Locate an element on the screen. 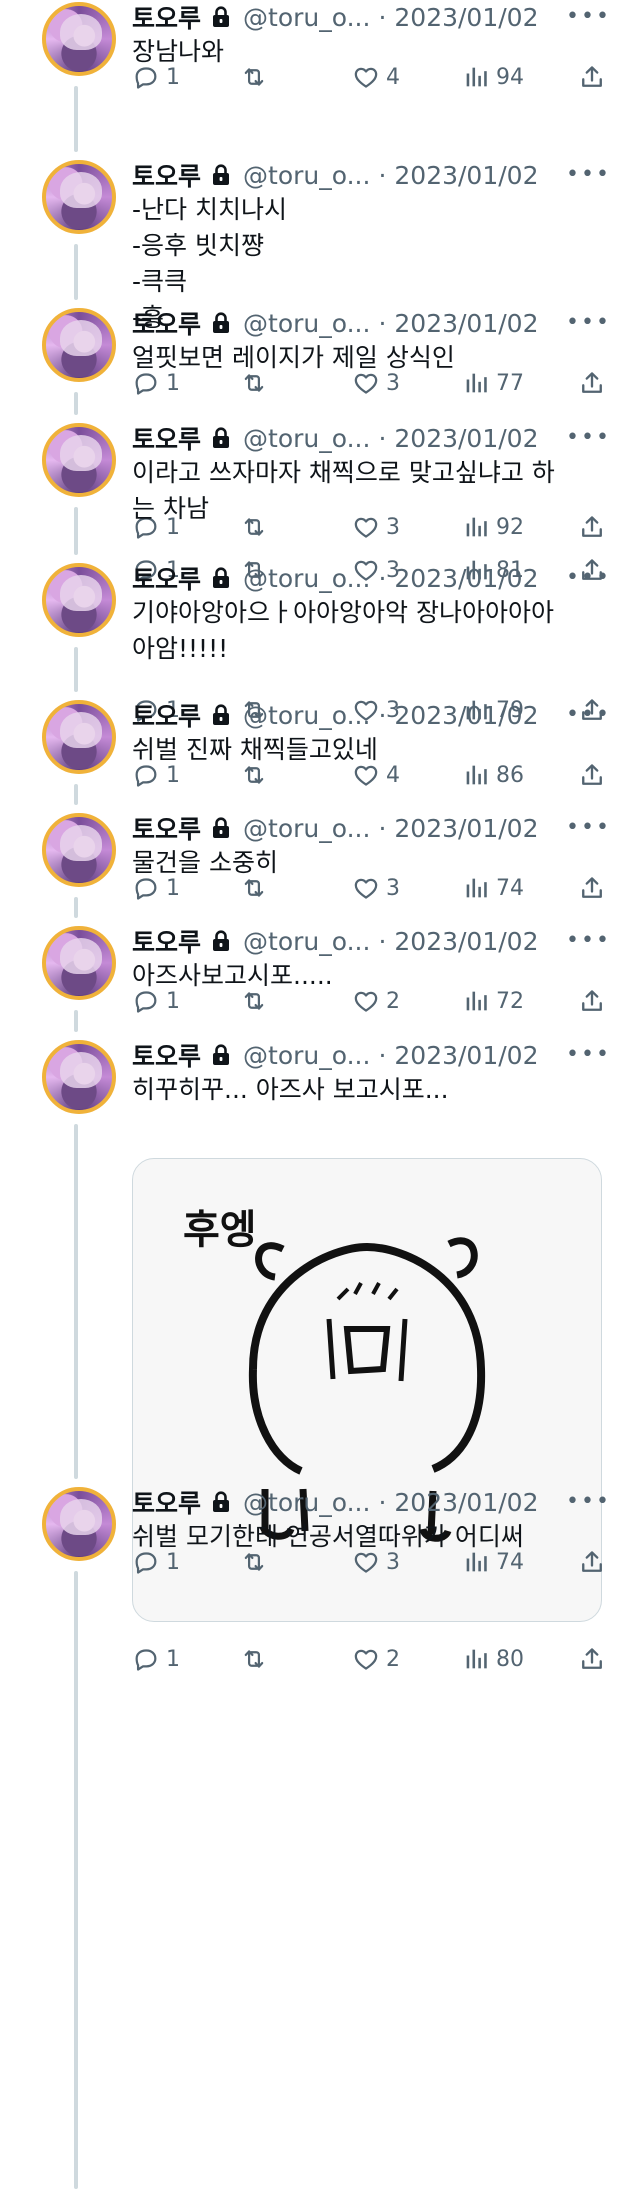 The height and width of the screenshot is (2195, 640). like-icon is located at coordinates (366, 888).